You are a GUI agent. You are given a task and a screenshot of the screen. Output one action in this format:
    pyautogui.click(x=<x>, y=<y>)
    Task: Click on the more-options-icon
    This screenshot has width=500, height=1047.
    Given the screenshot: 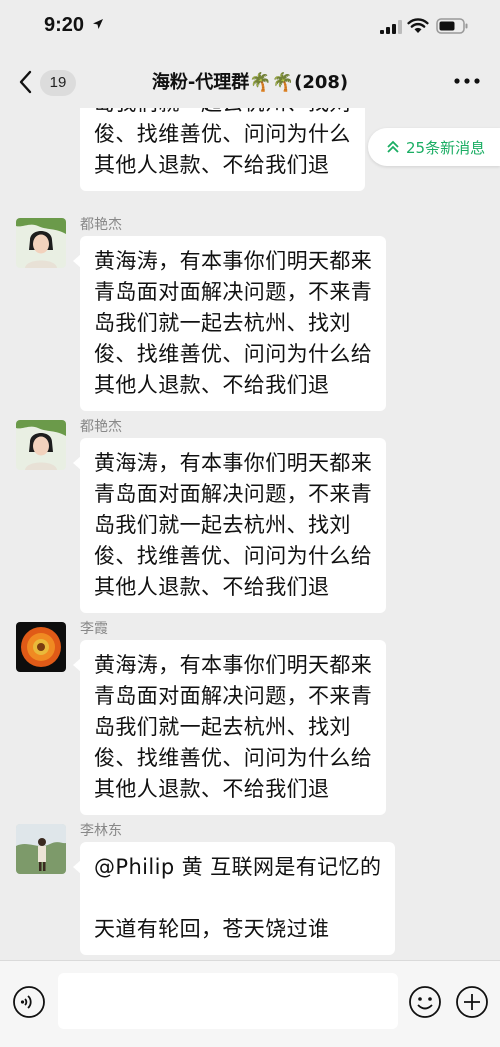 What is the action you would take?
    pyautogui.click(x=467, y=81)
    